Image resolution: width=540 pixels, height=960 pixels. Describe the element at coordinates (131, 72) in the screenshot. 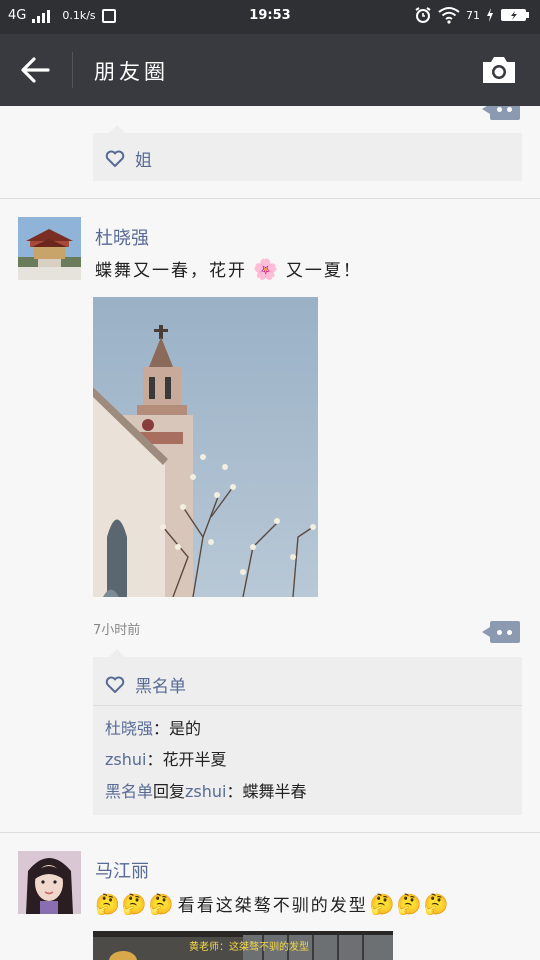

I see `page-title: 朋友圈` at that location.